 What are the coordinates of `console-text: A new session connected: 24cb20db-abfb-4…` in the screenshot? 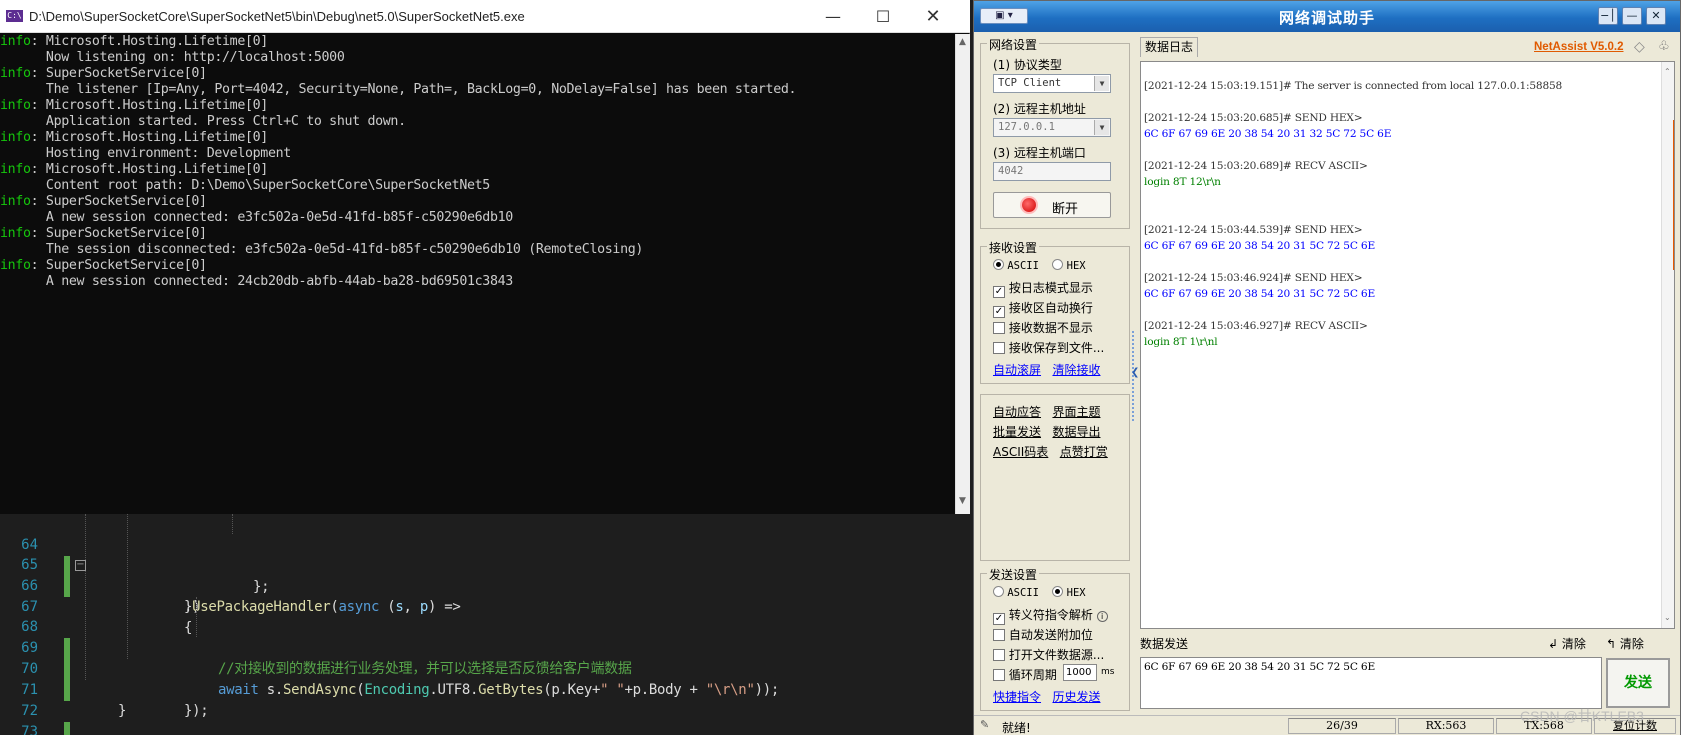 It's located at (256, 281).